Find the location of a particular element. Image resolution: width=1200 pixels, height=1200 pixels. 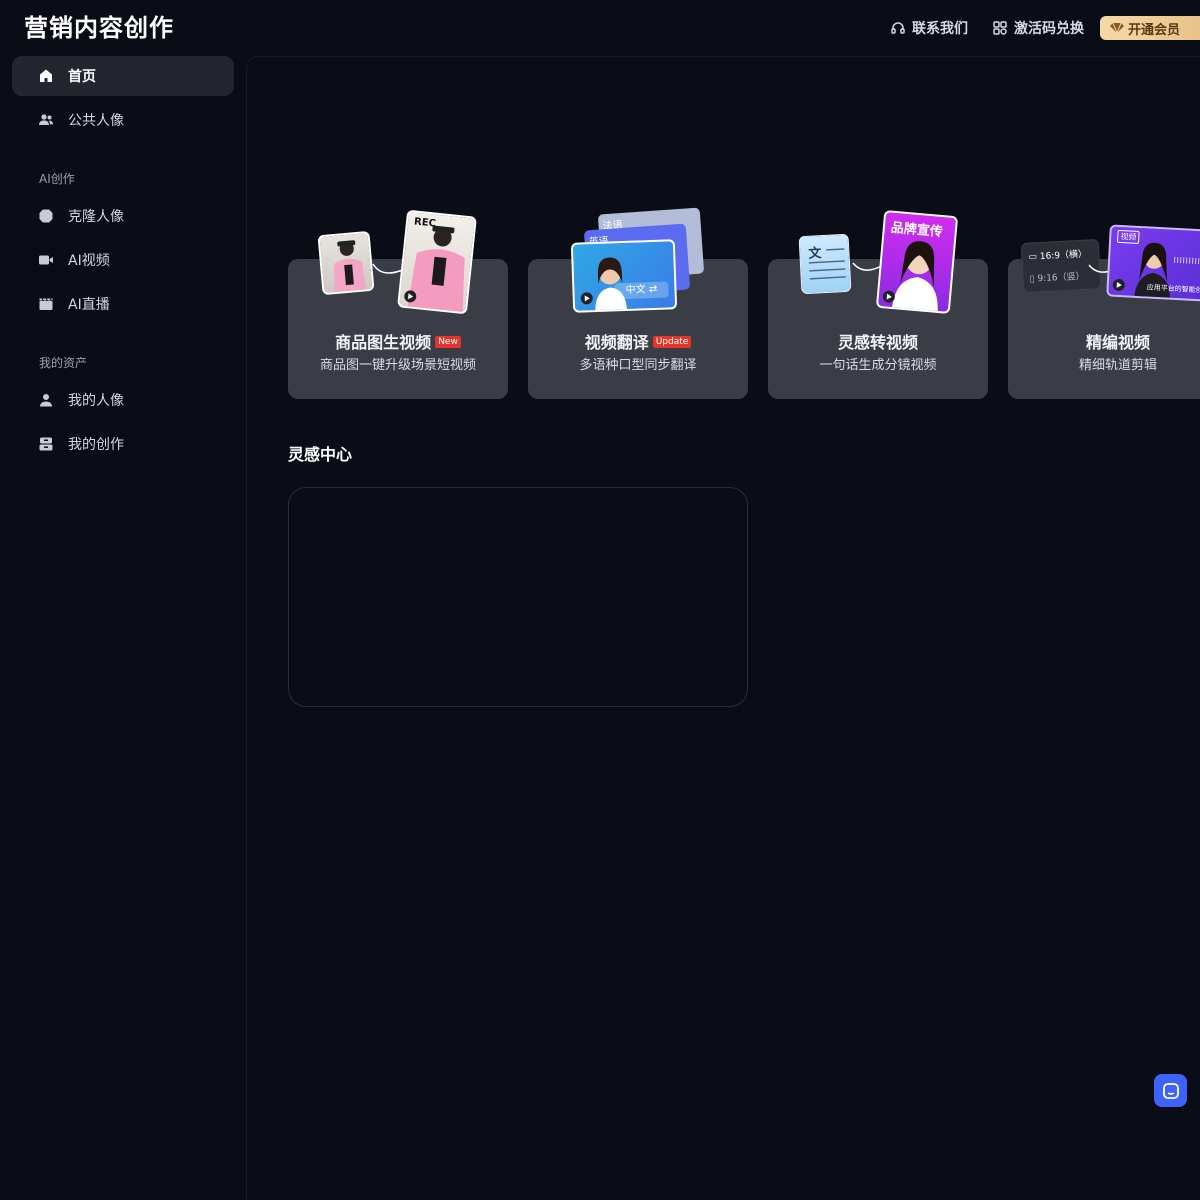

top-header: 营销内容创作 联系我们 激活码兑换 开通会员 is located at coordinates (600, 28).